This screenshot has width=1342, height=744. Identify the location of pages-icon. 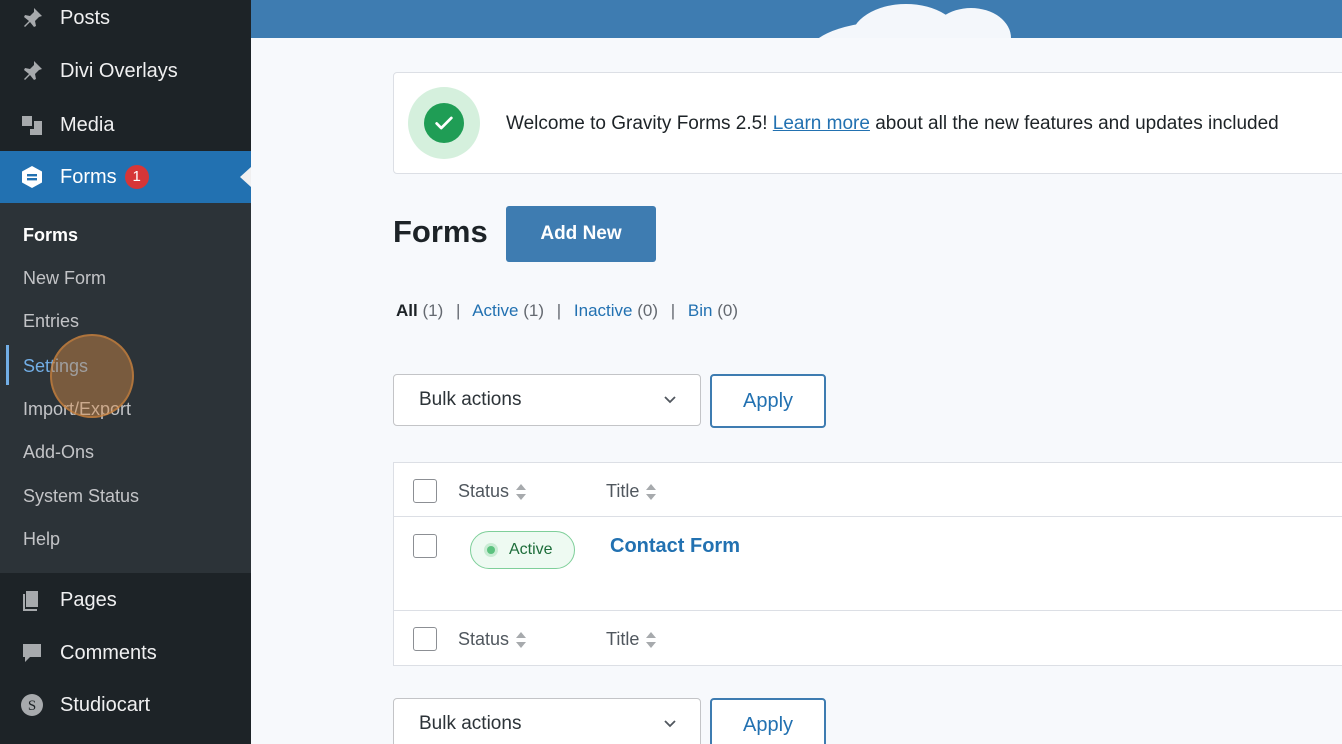
(32, 600).